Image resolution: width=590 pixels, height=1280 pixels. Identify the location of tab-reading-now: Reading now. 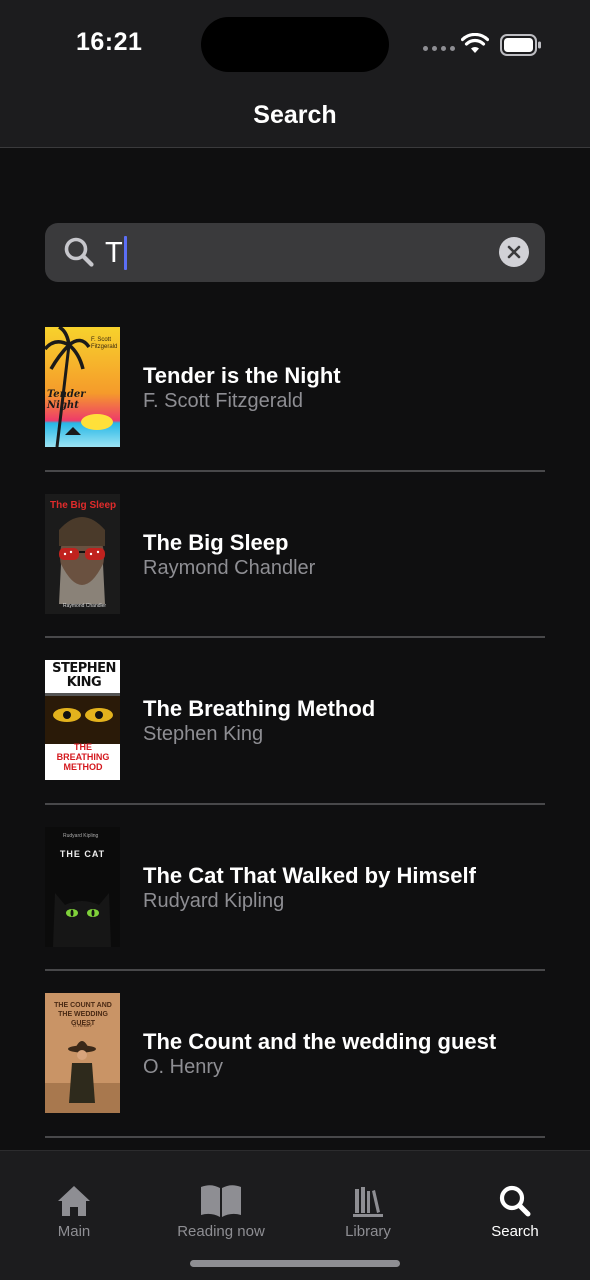
(221, 1211).